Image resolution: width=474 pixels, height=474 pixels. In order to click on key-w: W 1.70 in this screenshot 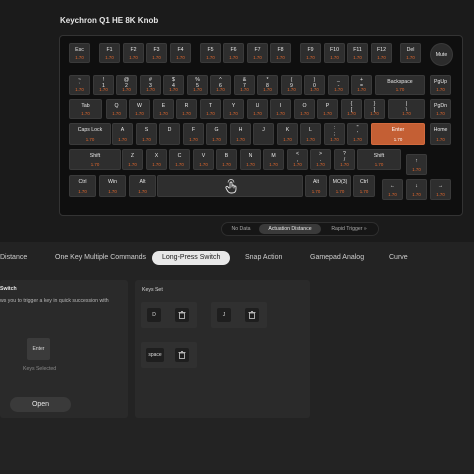, I will do `click(139, 109)`.